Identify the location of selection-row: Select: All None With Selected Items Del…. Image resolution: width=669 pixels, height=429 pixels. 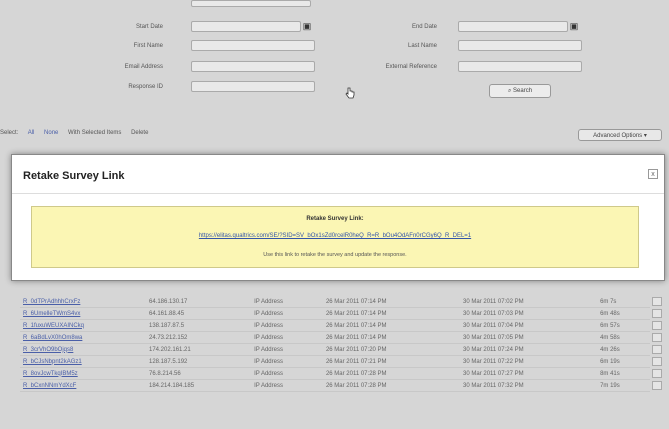
(78, 133).